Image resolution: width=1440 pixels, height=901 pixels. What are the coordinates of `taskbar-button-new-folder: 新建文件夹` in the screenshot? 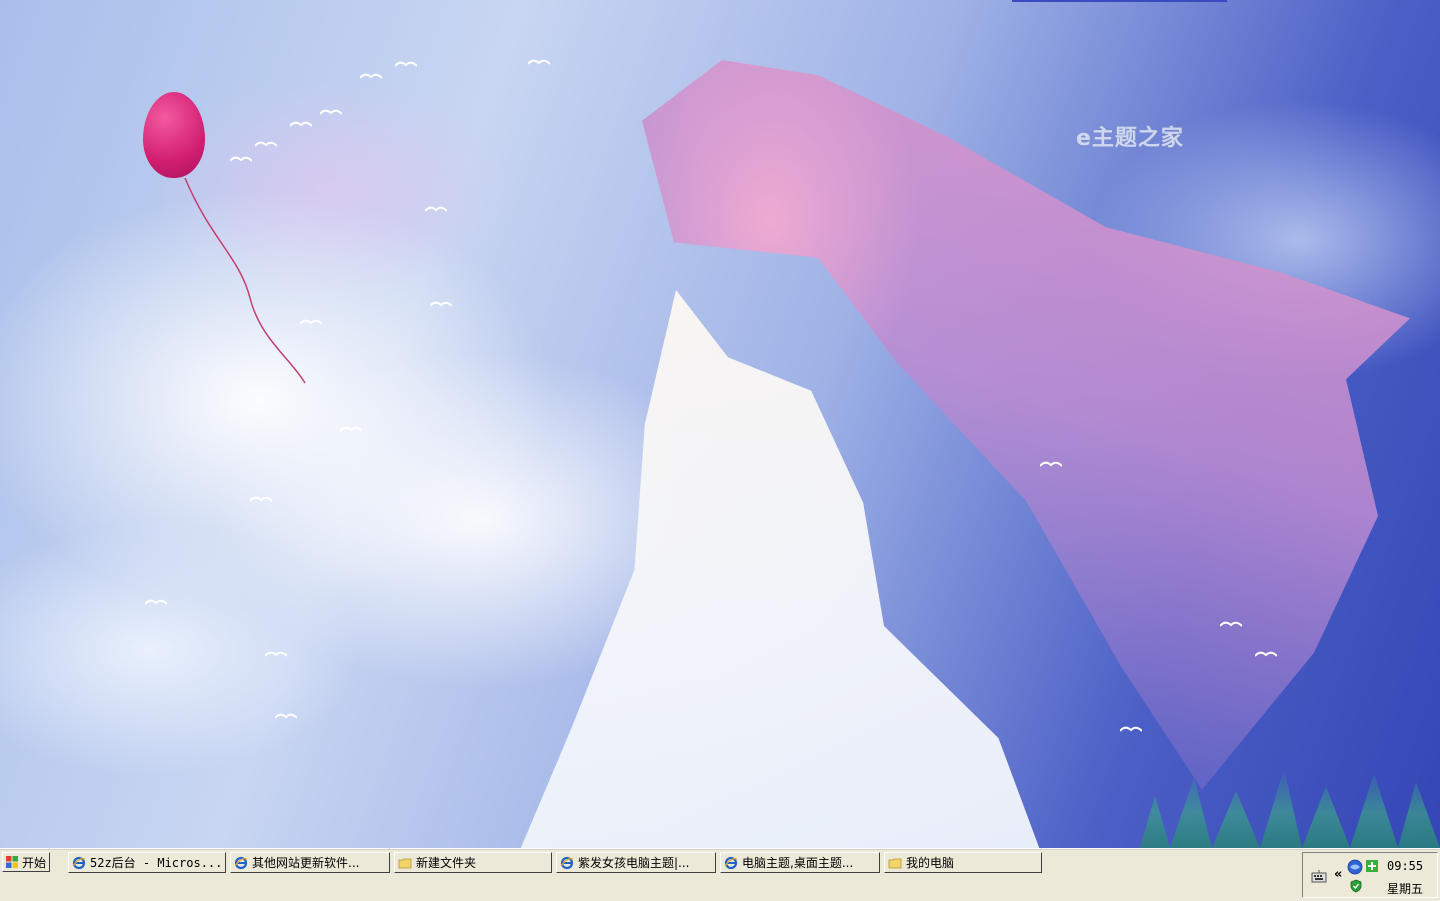 It's located at (473, 862).